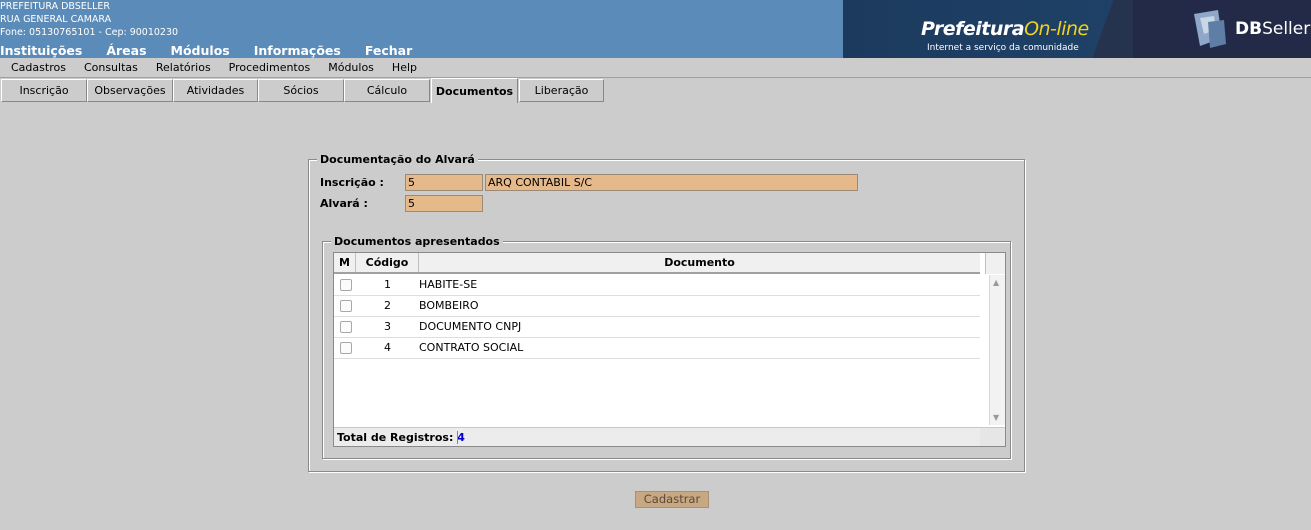  What do you see at coordinates (387, 326) in the screenshot?
I see `cell-codigo: 3` at bounding box center [387, 326].